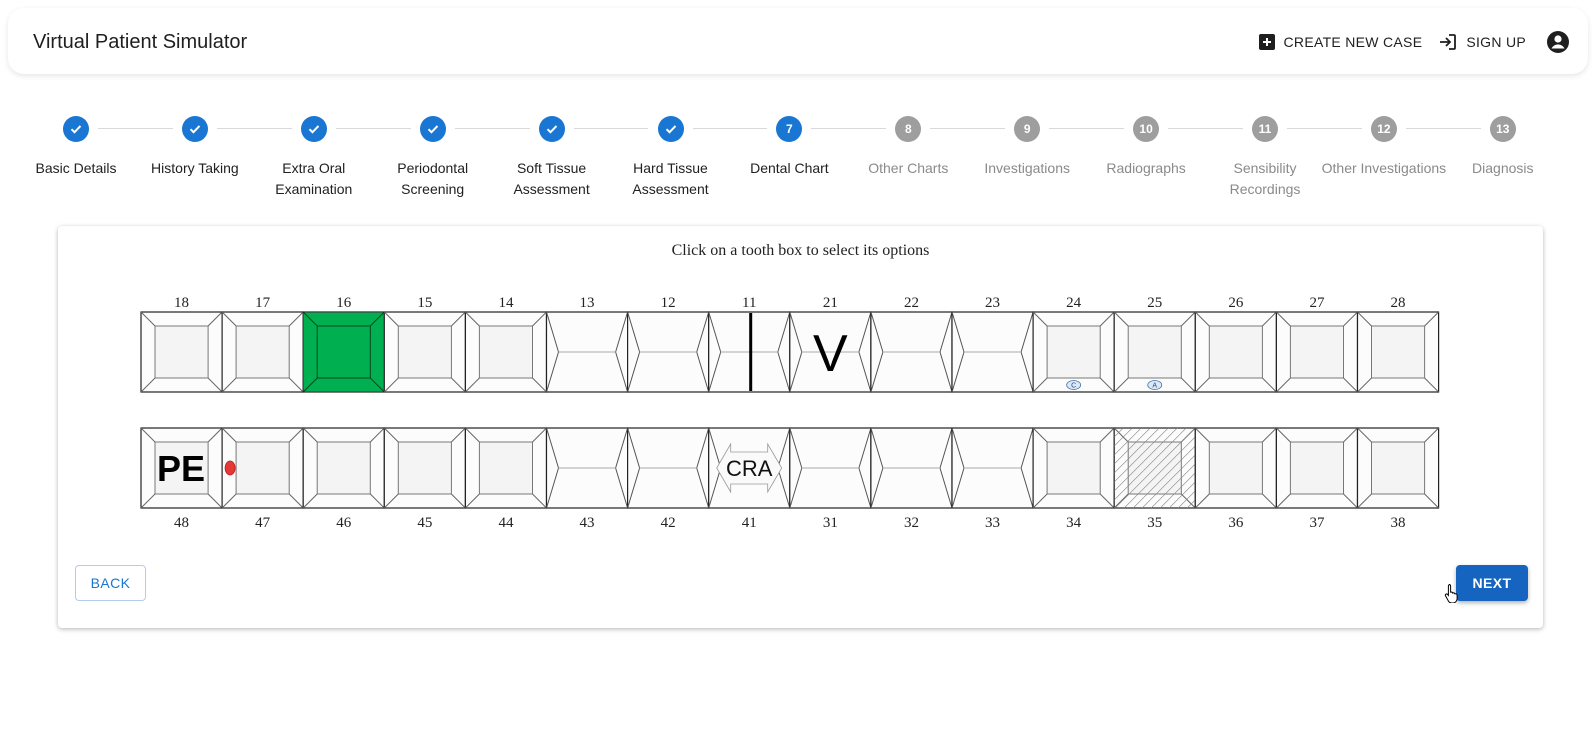 The image size is (1594, 738). I want to click on back-button: BACK, so click(110, 583).